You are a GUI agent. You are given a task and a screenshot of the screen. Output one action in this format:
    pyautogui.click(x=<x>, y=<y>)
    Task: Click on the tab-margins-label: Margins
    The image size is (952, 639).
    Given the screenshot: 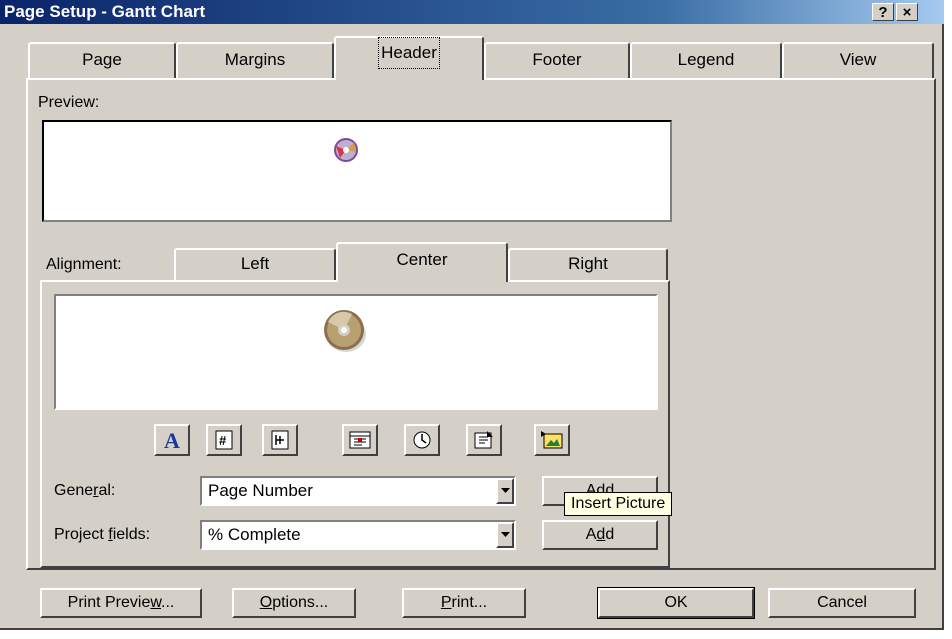 What is the action you would take?
    pyautogui.click(x=255, y=59)
    